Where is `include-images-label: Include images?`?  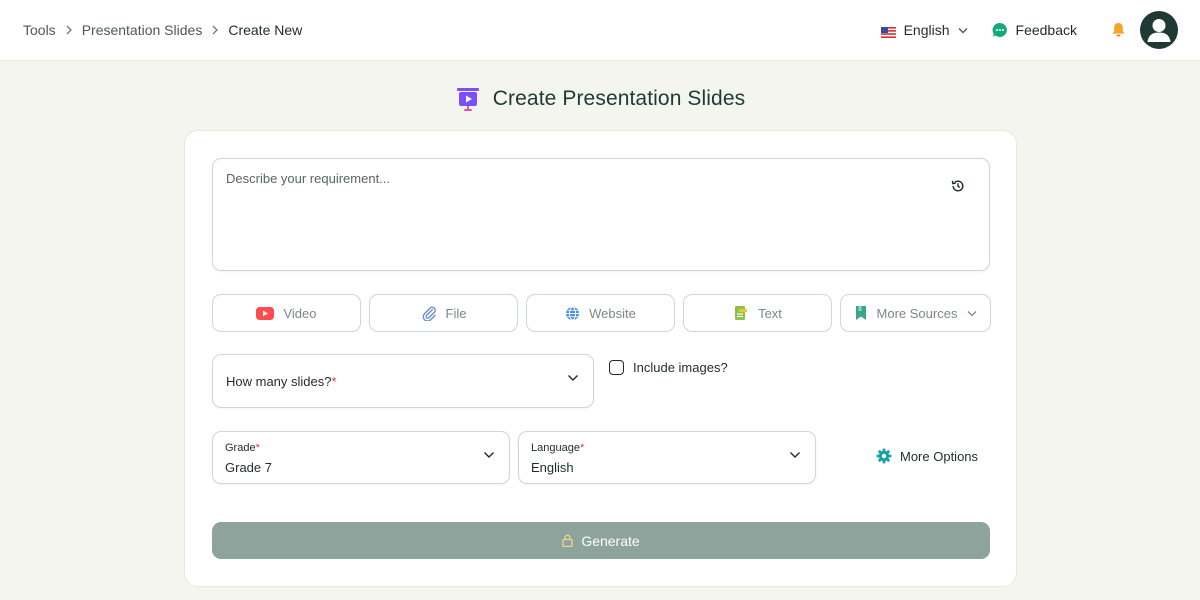
include-images-label: Include images? is located at coordinates (680, 367).